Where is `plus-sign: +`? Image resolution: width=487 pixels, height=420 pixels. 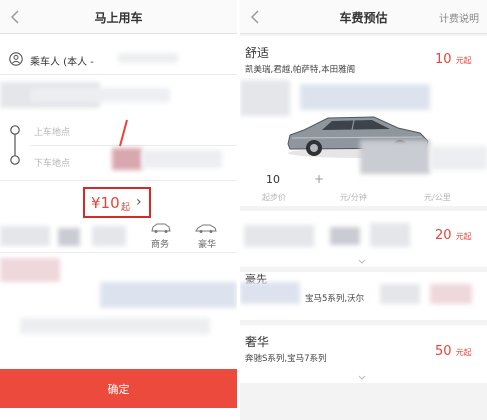
plus-sign: + is located at coordinates (319, 179).